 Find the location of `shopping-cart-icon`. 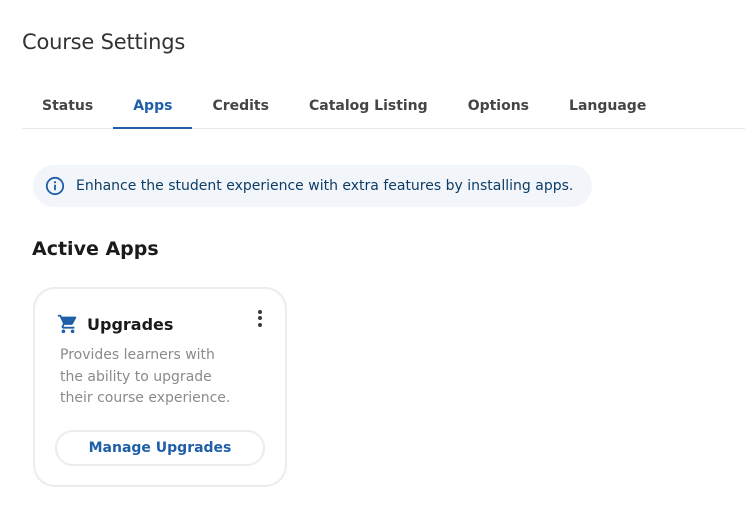

shopping-cart-icon is located at coordinates (68, 324).